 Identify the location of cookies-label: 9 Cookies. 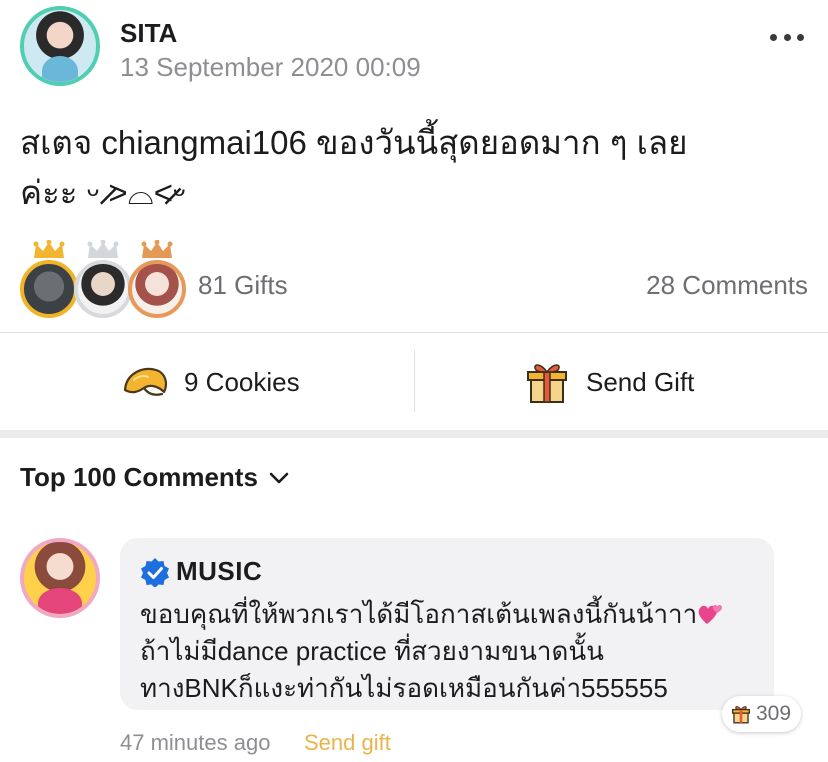
(242, 381).